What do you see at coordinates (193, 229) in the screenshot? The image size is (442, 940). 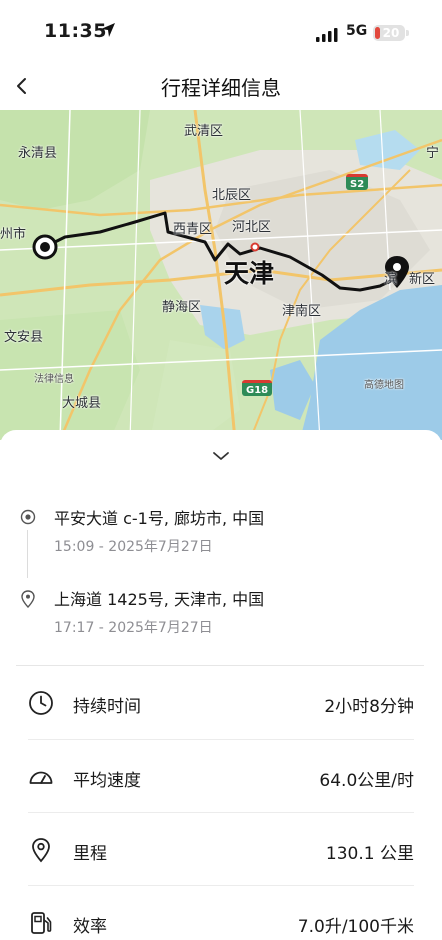 I see `map-label-xiqing: 西青区` at bounding box center [193, 229].